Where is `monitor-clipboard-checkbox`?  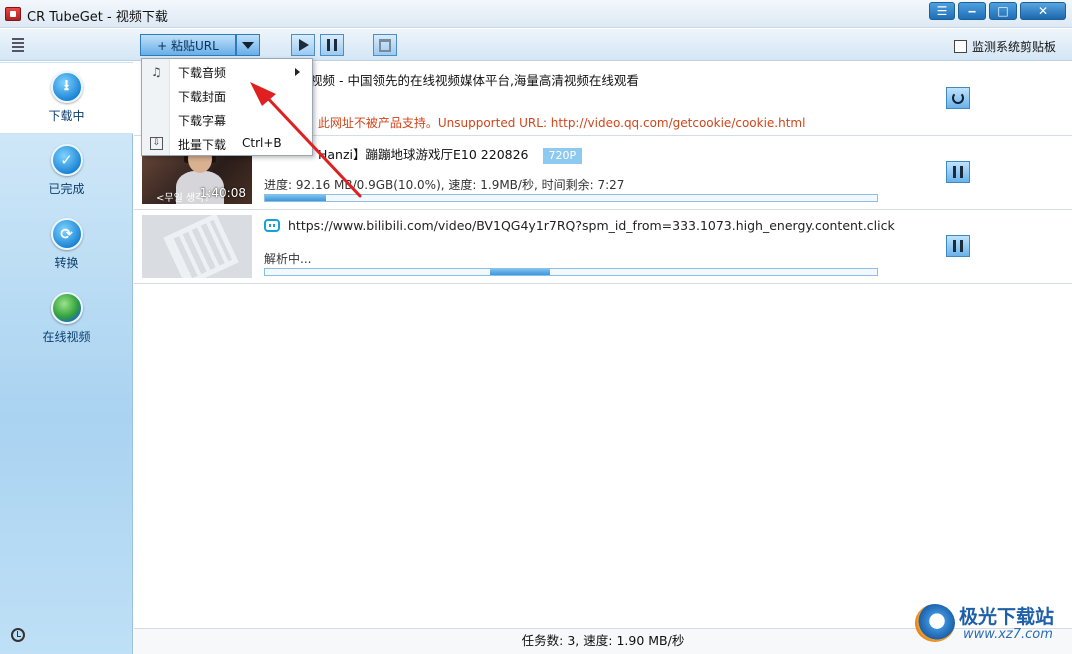
monitor-clipboard-checkbox is located at coordinates (960, 46).